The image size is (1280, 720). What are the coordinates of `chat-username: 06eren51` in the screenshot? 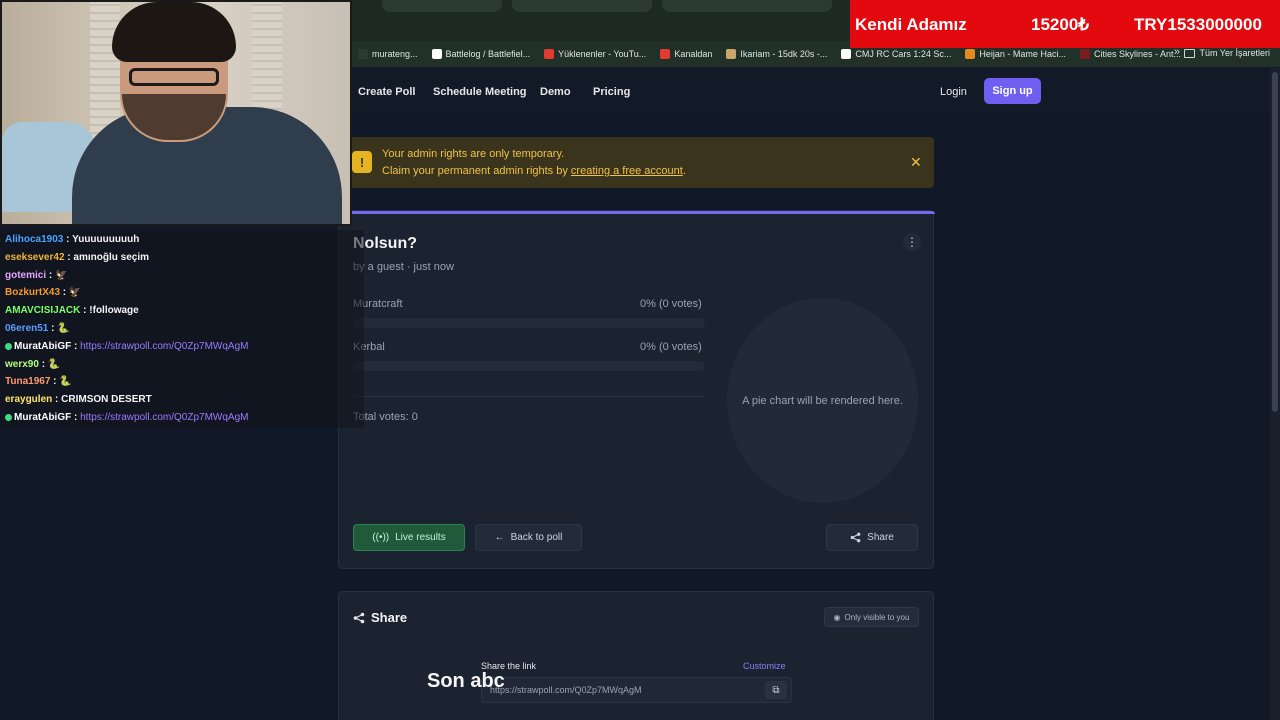 It's located at (26, 328).